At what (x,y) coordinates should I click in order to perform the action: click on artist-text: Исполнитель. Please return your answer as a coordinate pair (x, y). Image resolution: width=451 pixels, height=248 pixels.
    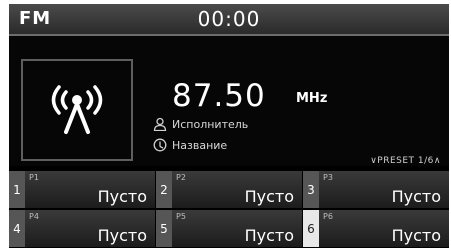
    Looking at the image, I should click on (210, 124).